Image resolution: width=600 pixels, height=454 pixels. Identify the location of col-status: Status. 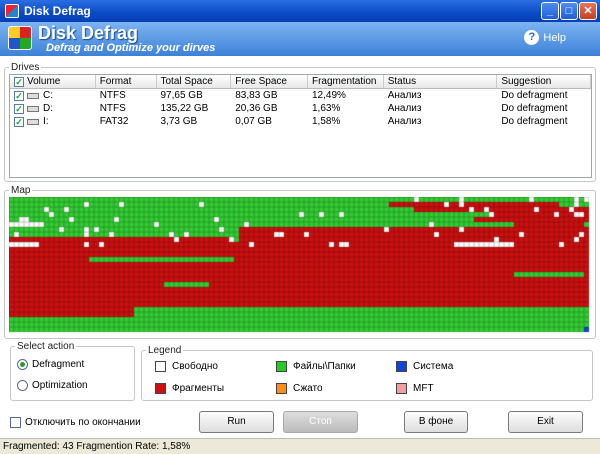
(441, 81).